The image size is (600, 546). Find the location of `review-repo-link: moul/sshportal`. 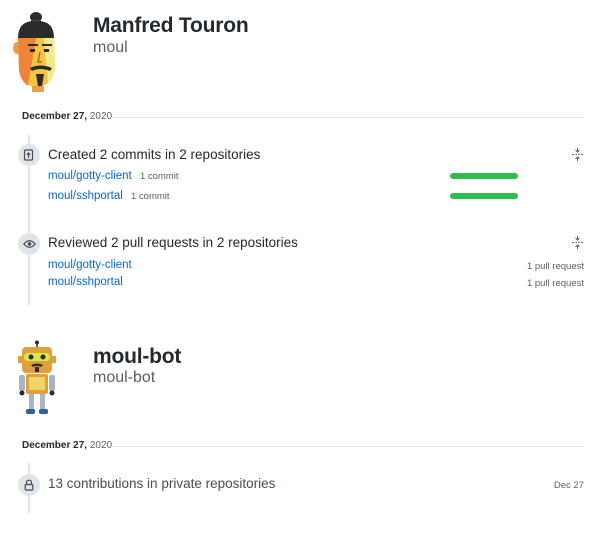

review-repo-link: moul/sshportal is located at coordinates (85, 282).